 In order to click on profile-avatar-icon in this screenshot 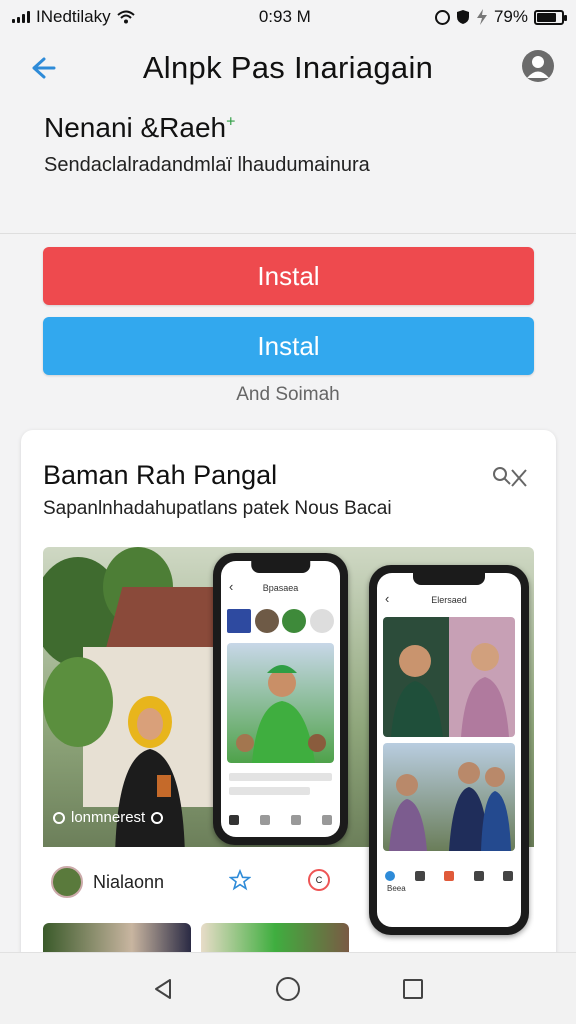, I will do `click(538, 66)`.